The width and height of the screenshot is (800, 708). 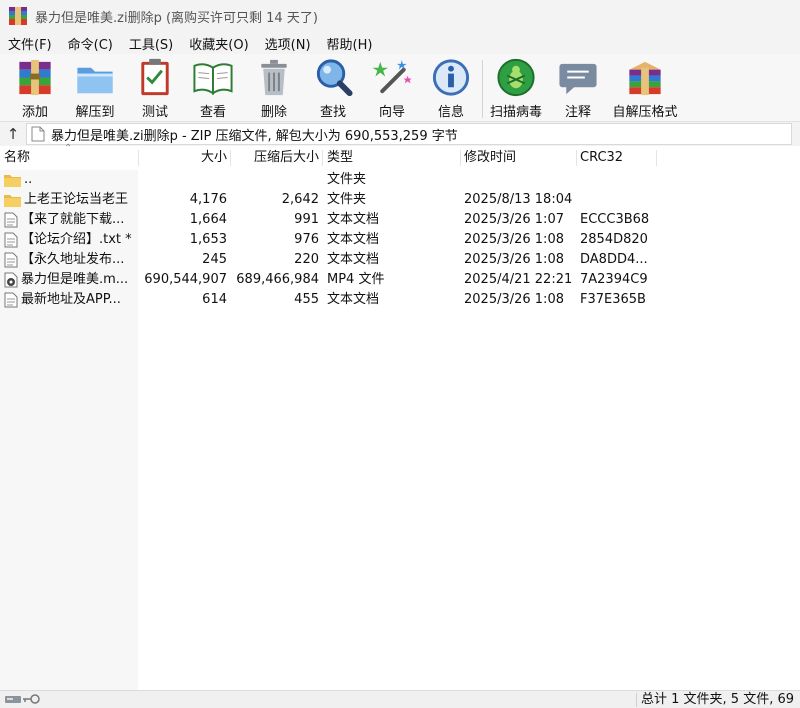 I want to click on add-button: 添加, so click(x=35, y=88).